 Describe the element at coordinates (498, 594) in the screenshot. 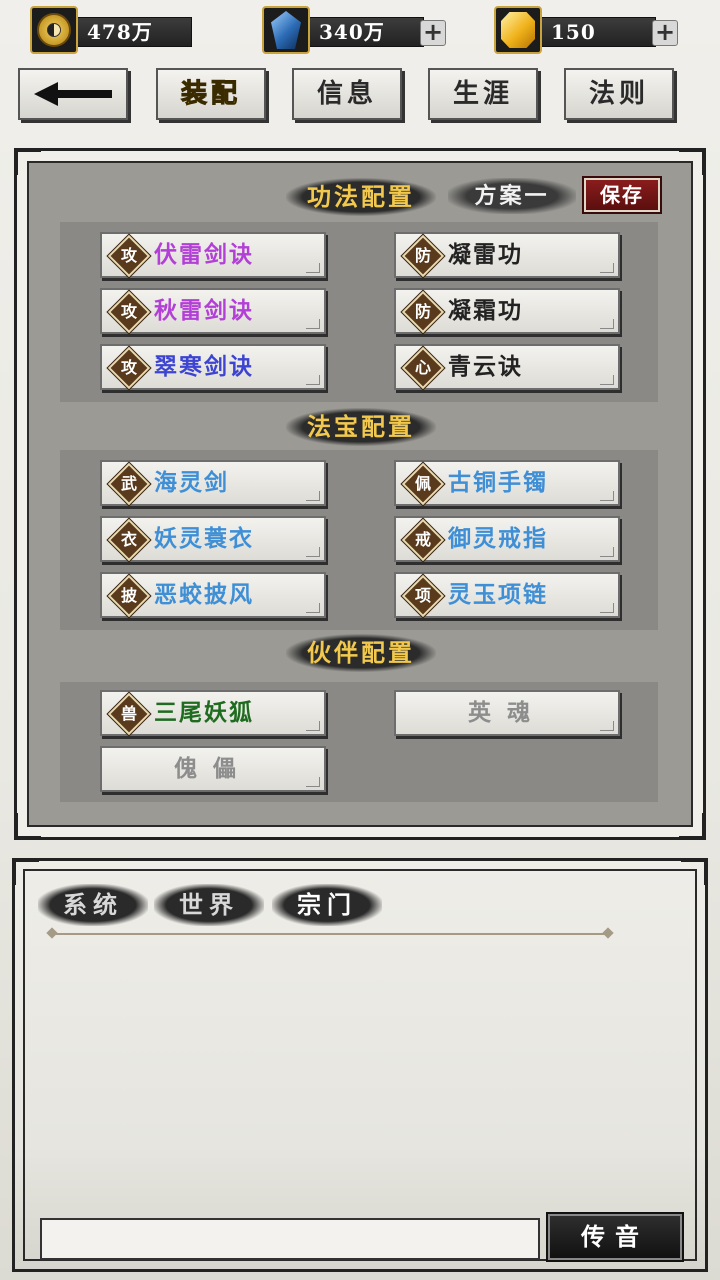

I see `slot-item-name: 灵玉项链` at that location.